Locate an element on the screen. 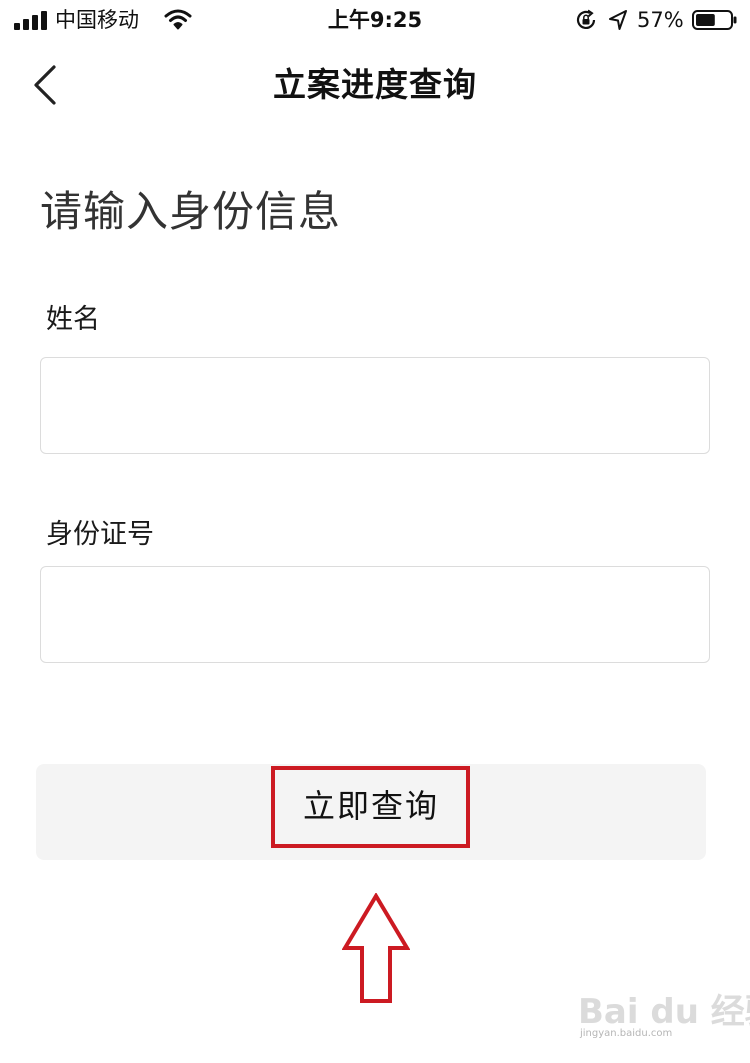  nav-bar: 立案进度查询 is located at coordinates (375, 85).